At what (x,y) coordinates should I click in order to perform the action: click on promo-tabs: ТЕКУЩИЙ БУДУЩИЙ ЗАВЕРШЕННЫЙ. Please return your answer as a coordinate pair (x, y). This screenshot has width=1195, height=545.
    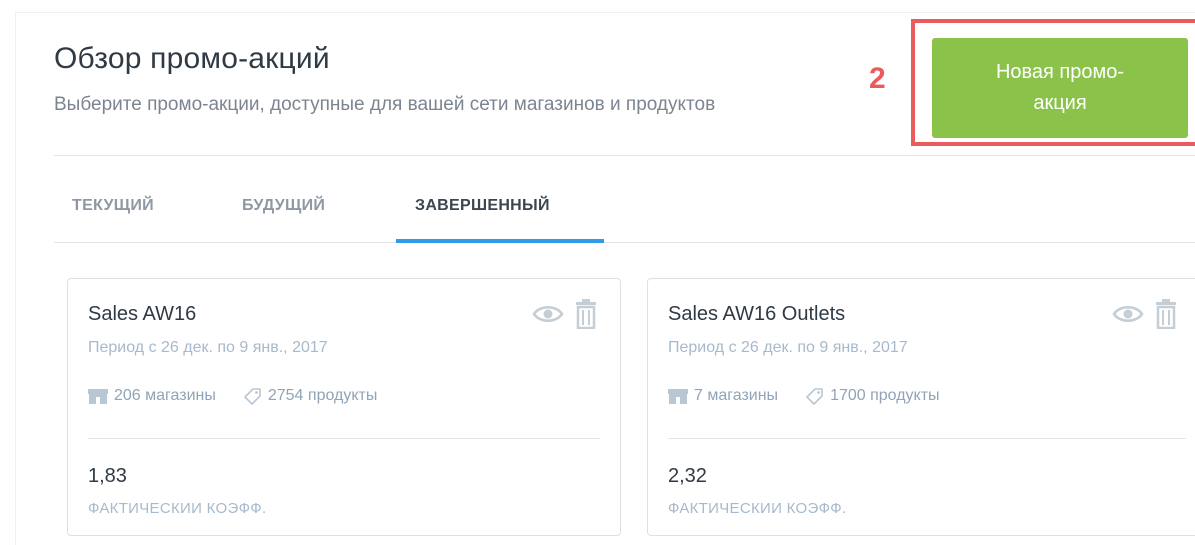
    Looking at the image, I should click on (624, 220).